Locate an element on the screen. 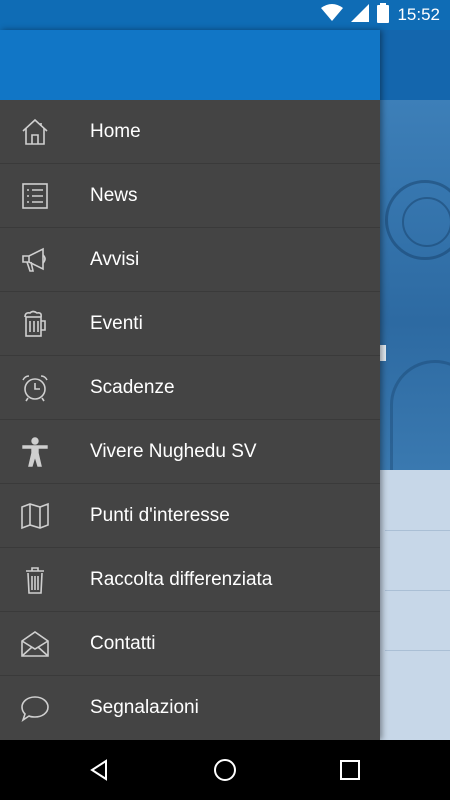 Image resolution: width=450 pixels, height=800 pixels. recents-icon is located at coordinates (350, 770).